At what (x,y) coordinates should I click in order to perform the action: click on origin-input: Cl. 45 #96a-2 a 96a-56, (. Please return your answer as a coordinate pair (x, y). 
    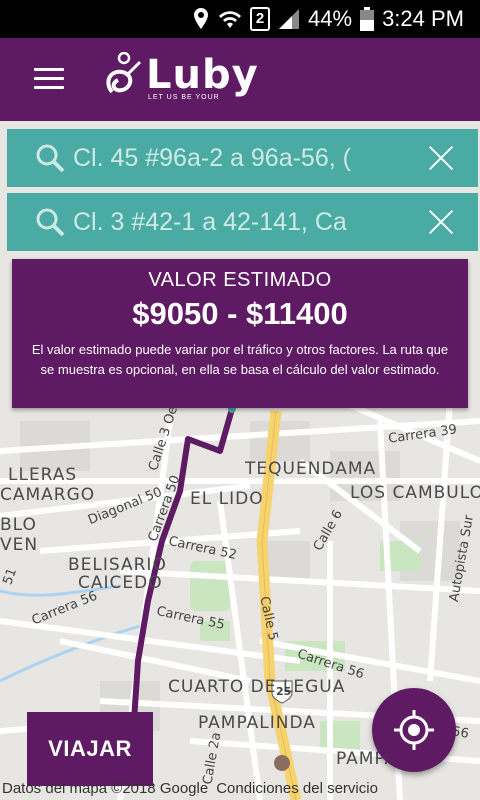
    Looking at the image, I should click on (235, 158).